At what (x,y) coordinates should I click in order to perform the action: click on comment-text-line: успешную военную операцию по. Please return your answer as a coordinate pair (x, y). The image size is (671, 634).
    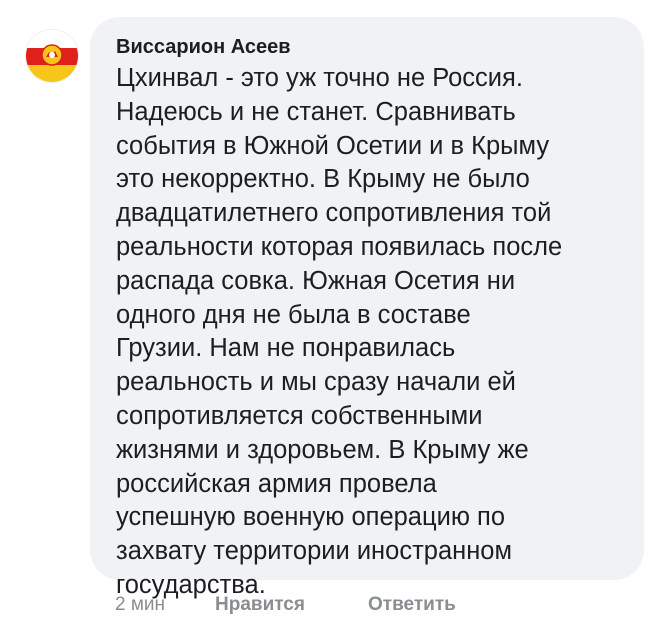
    Looking at the image, I should click on (311, 517).